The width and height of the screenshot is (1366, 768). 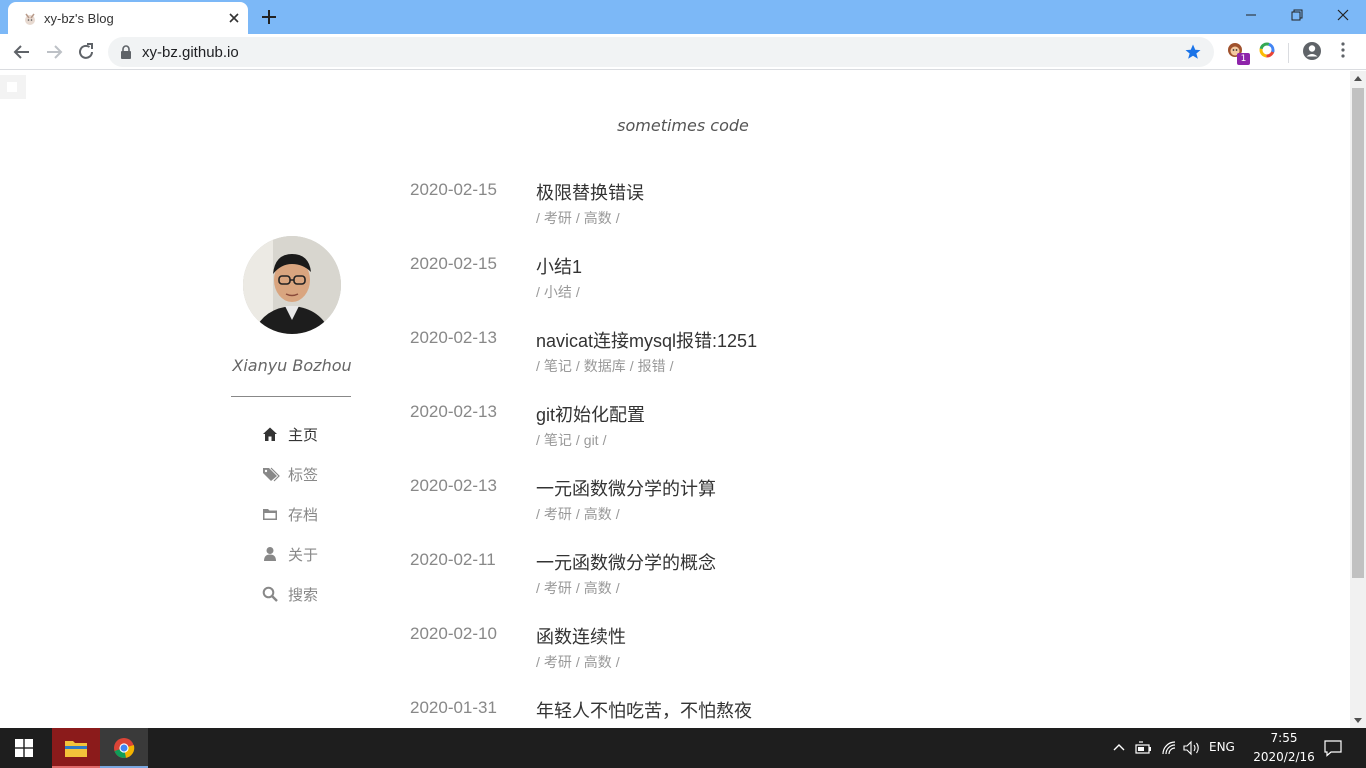 What do you see at coordinates (760, 204) in the screenshot?
I see `post-item: 2020-02-15 极限替换错误 / 考研 / 高数 /` at bounding box center [760, 204].